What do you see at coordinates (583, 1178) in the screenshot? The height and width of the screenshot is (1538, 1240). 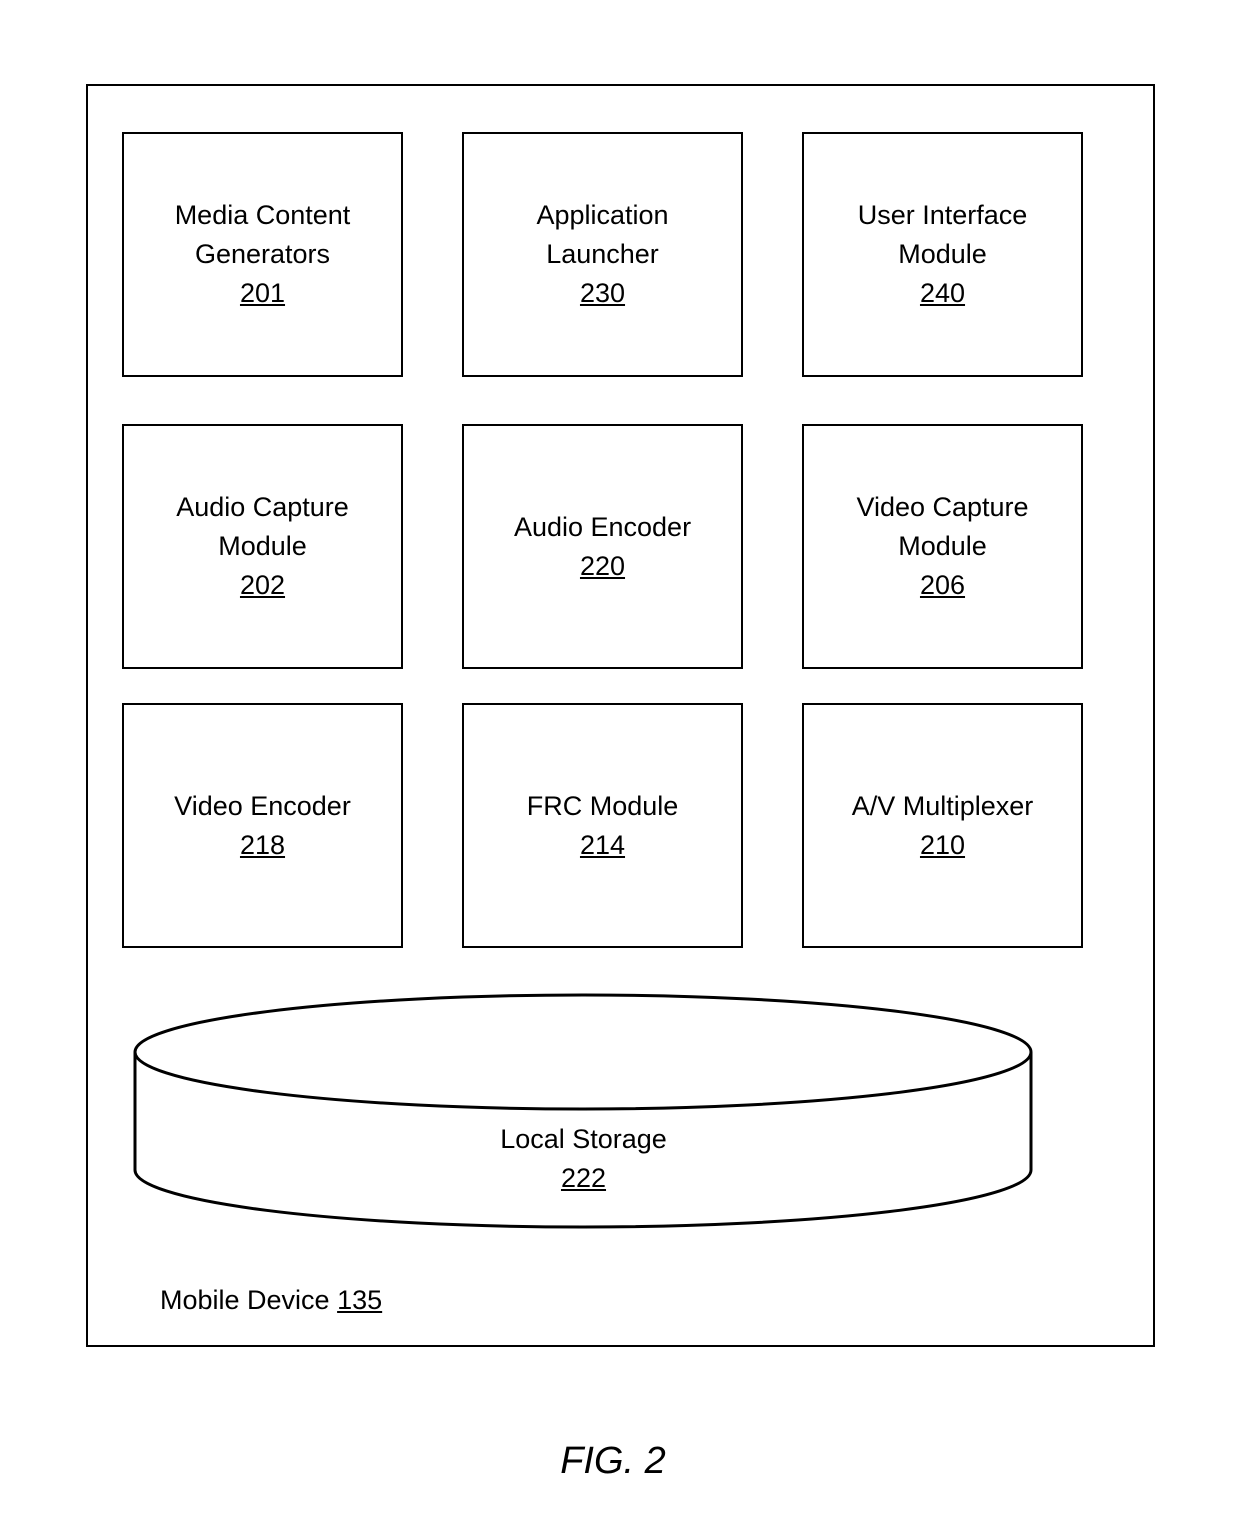 I see `storage-number: 222` at bounding box center [583, 1178].